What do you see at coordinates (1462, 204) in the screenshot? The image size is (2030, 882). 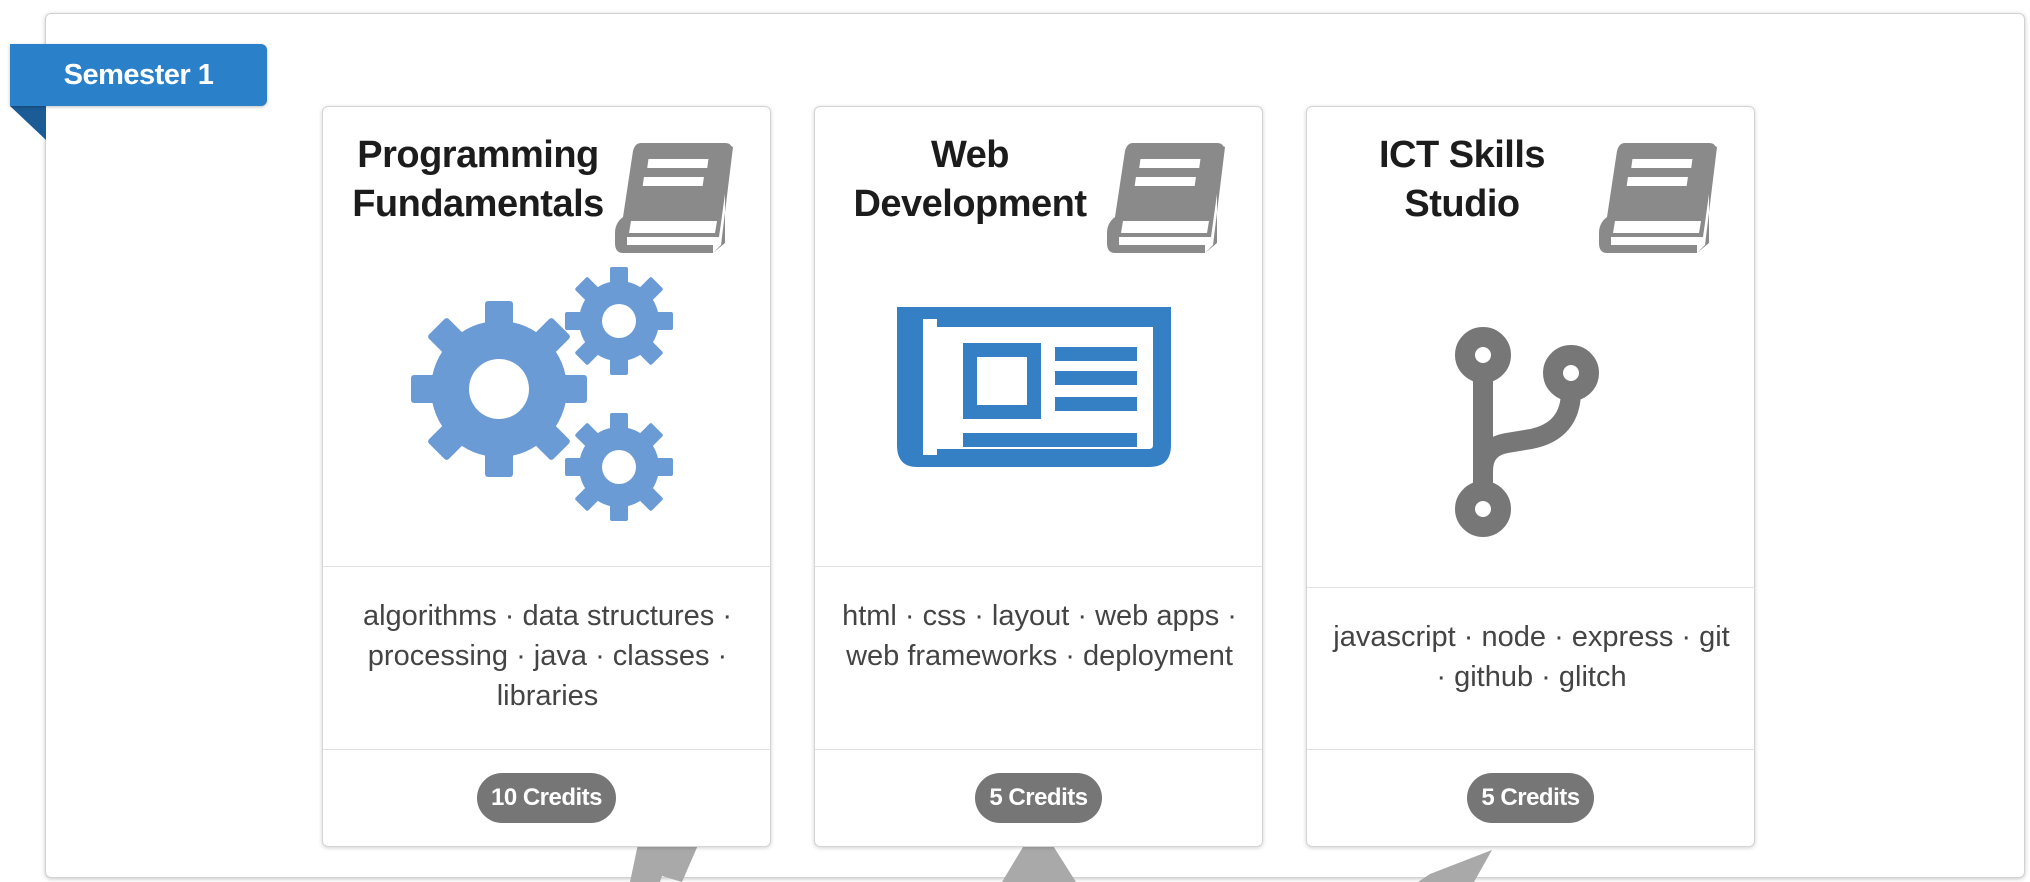 I see `card-title-line: Studio` at bounding box center [1462, 204].